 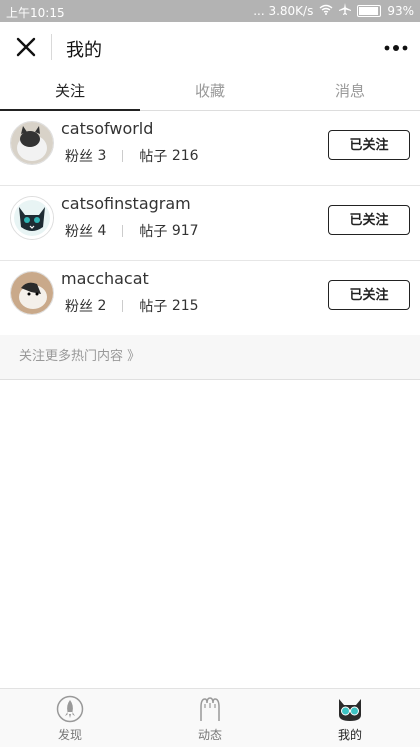 What do you see at coordinates (84, 50) in the screenshot?
I see `page-title: 我的` at bounding box center [84, 50].